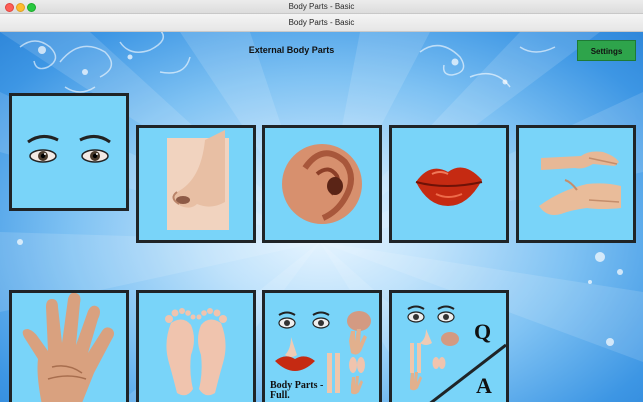  I want to click on quiz-answer-label: A, so click(484, 385).